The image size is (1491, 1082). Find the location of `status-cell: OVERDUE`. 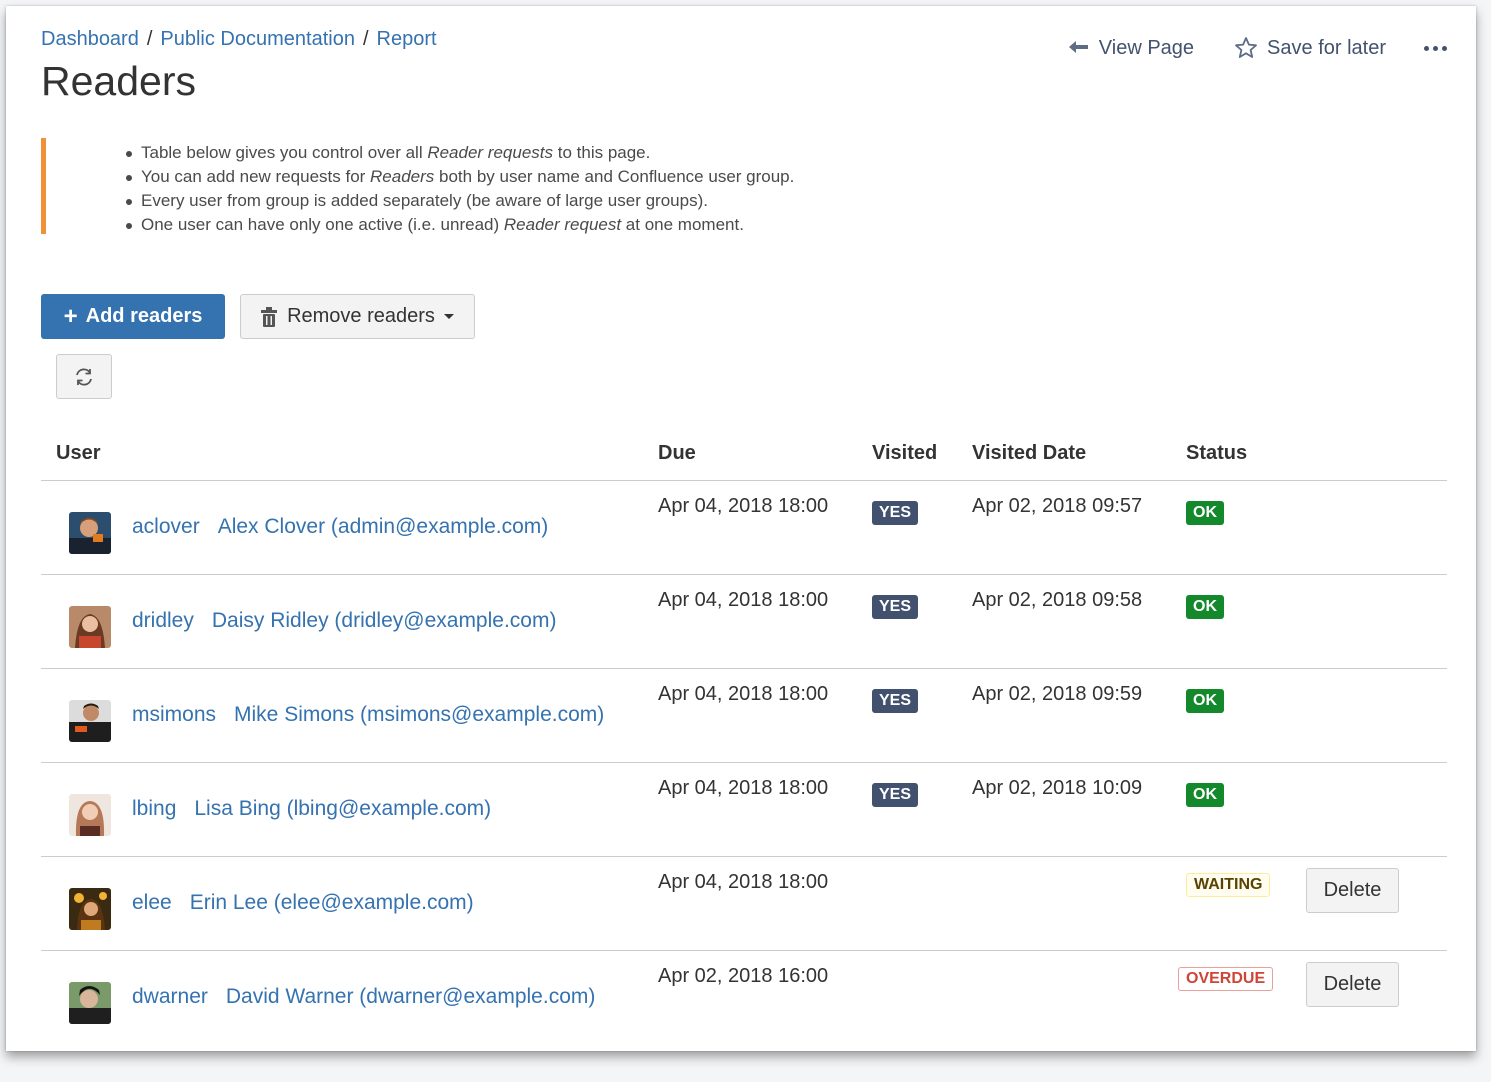

status-cell: OVERDUE is located at coordinates (1226, 979).